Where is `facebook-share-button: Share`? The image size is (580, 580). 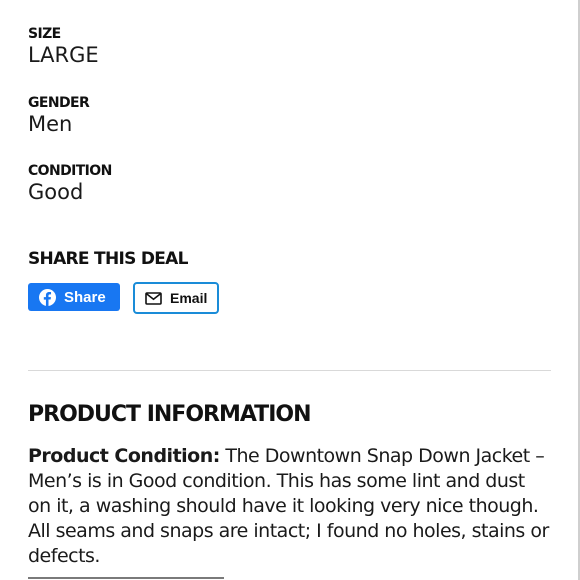 facebook-share-button: Share is located at coordinates (74, 297).